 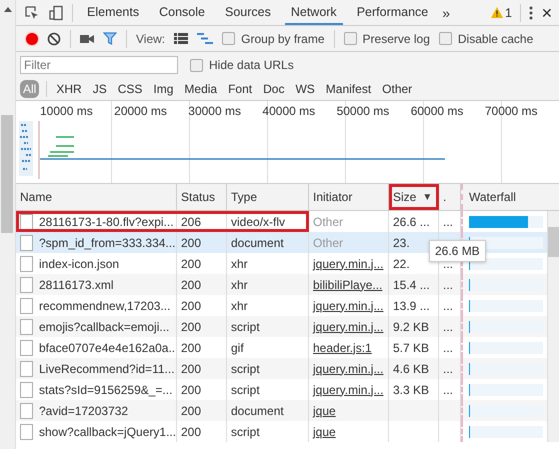 What do you see at coordinates (163, 89) in the screenshot?
I see `type-filter: Img` at bounding box center [163, 89].